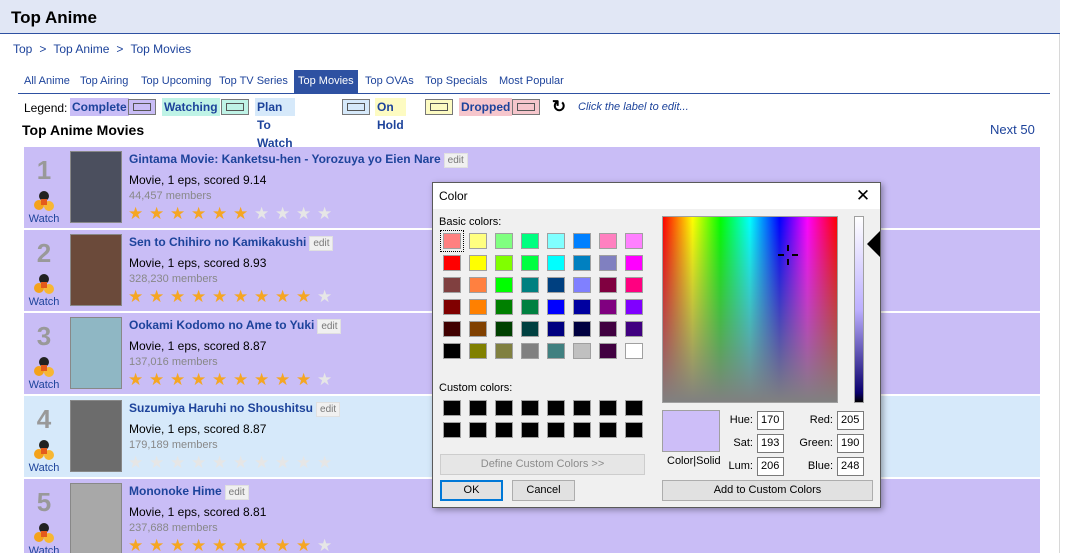 This screenshot has width=1067, height=553. What do you see at coordinates (275, 124) in the screenshot?
I see `legend-plan-to-watch: Plan To Watch` at bounding box center [275, 124].